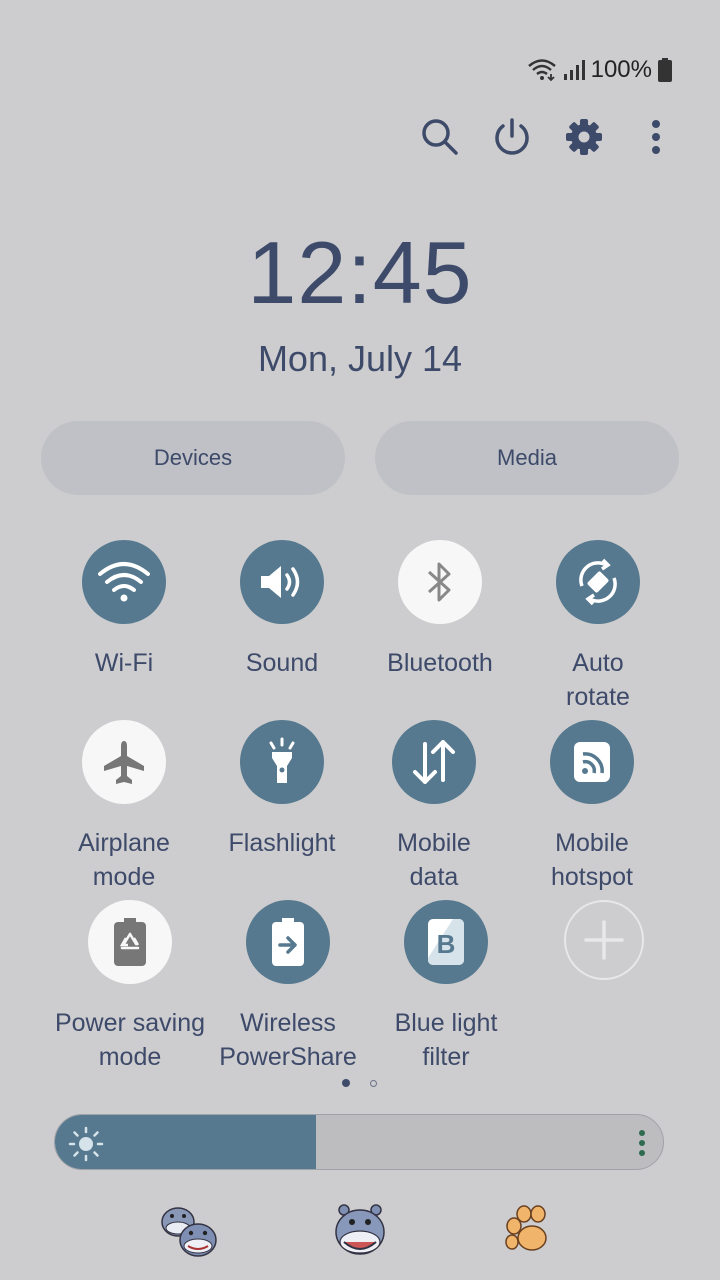  I want to click on wireless-powershare-icon, so click(288, 942).